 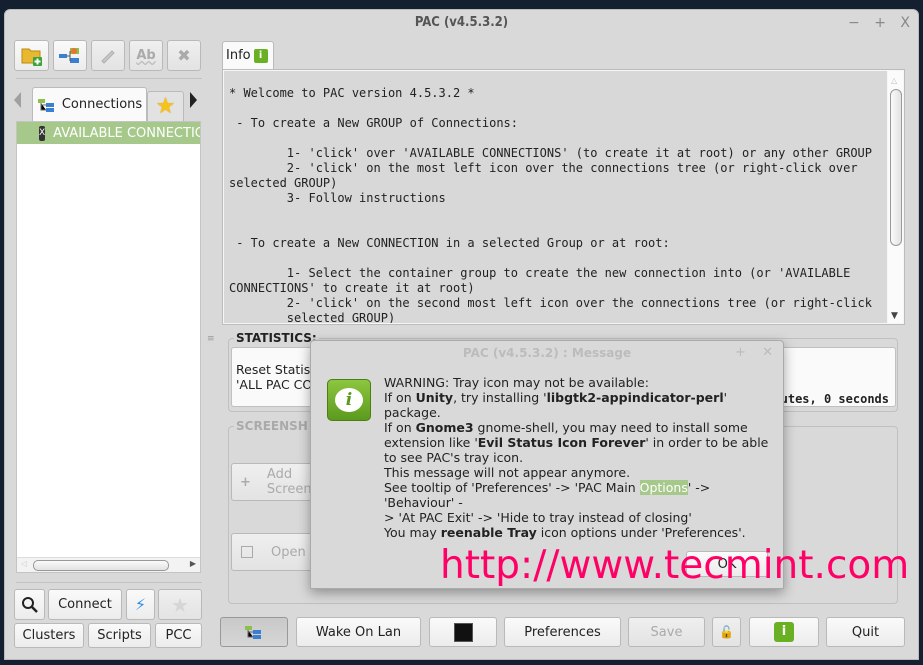 I want to click on text-highlighted: Options, so click(x=663, y=487).